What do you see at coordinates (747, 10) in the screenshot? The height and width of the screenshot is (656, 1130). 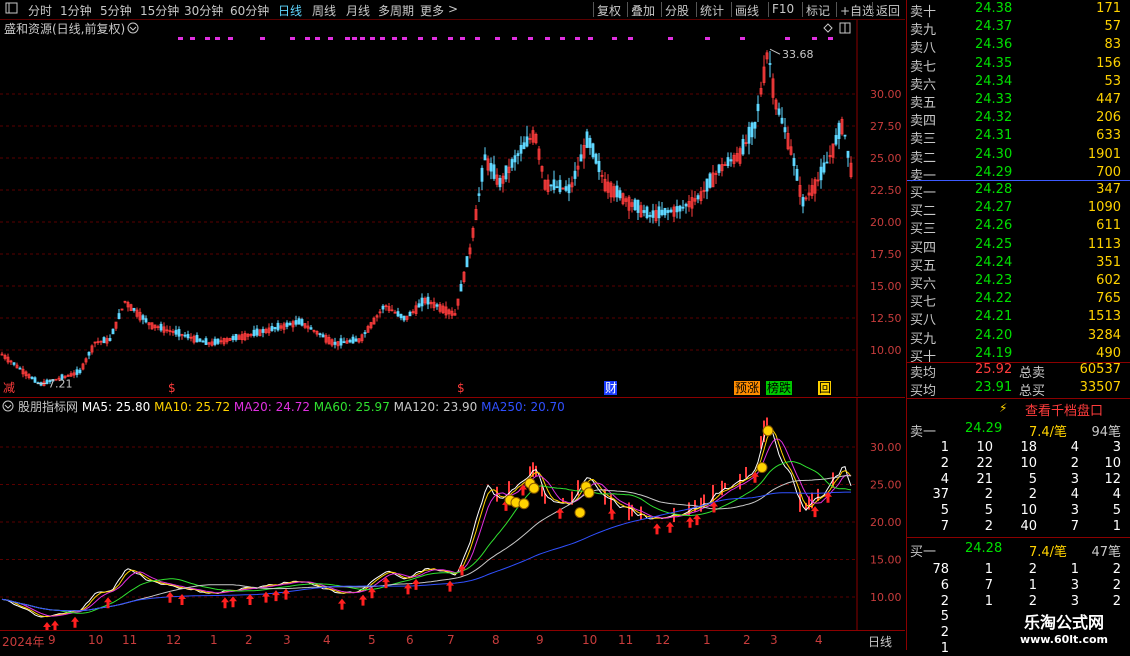 I see `toolbar-action-4: 画线` at bounding box center [747, 10].